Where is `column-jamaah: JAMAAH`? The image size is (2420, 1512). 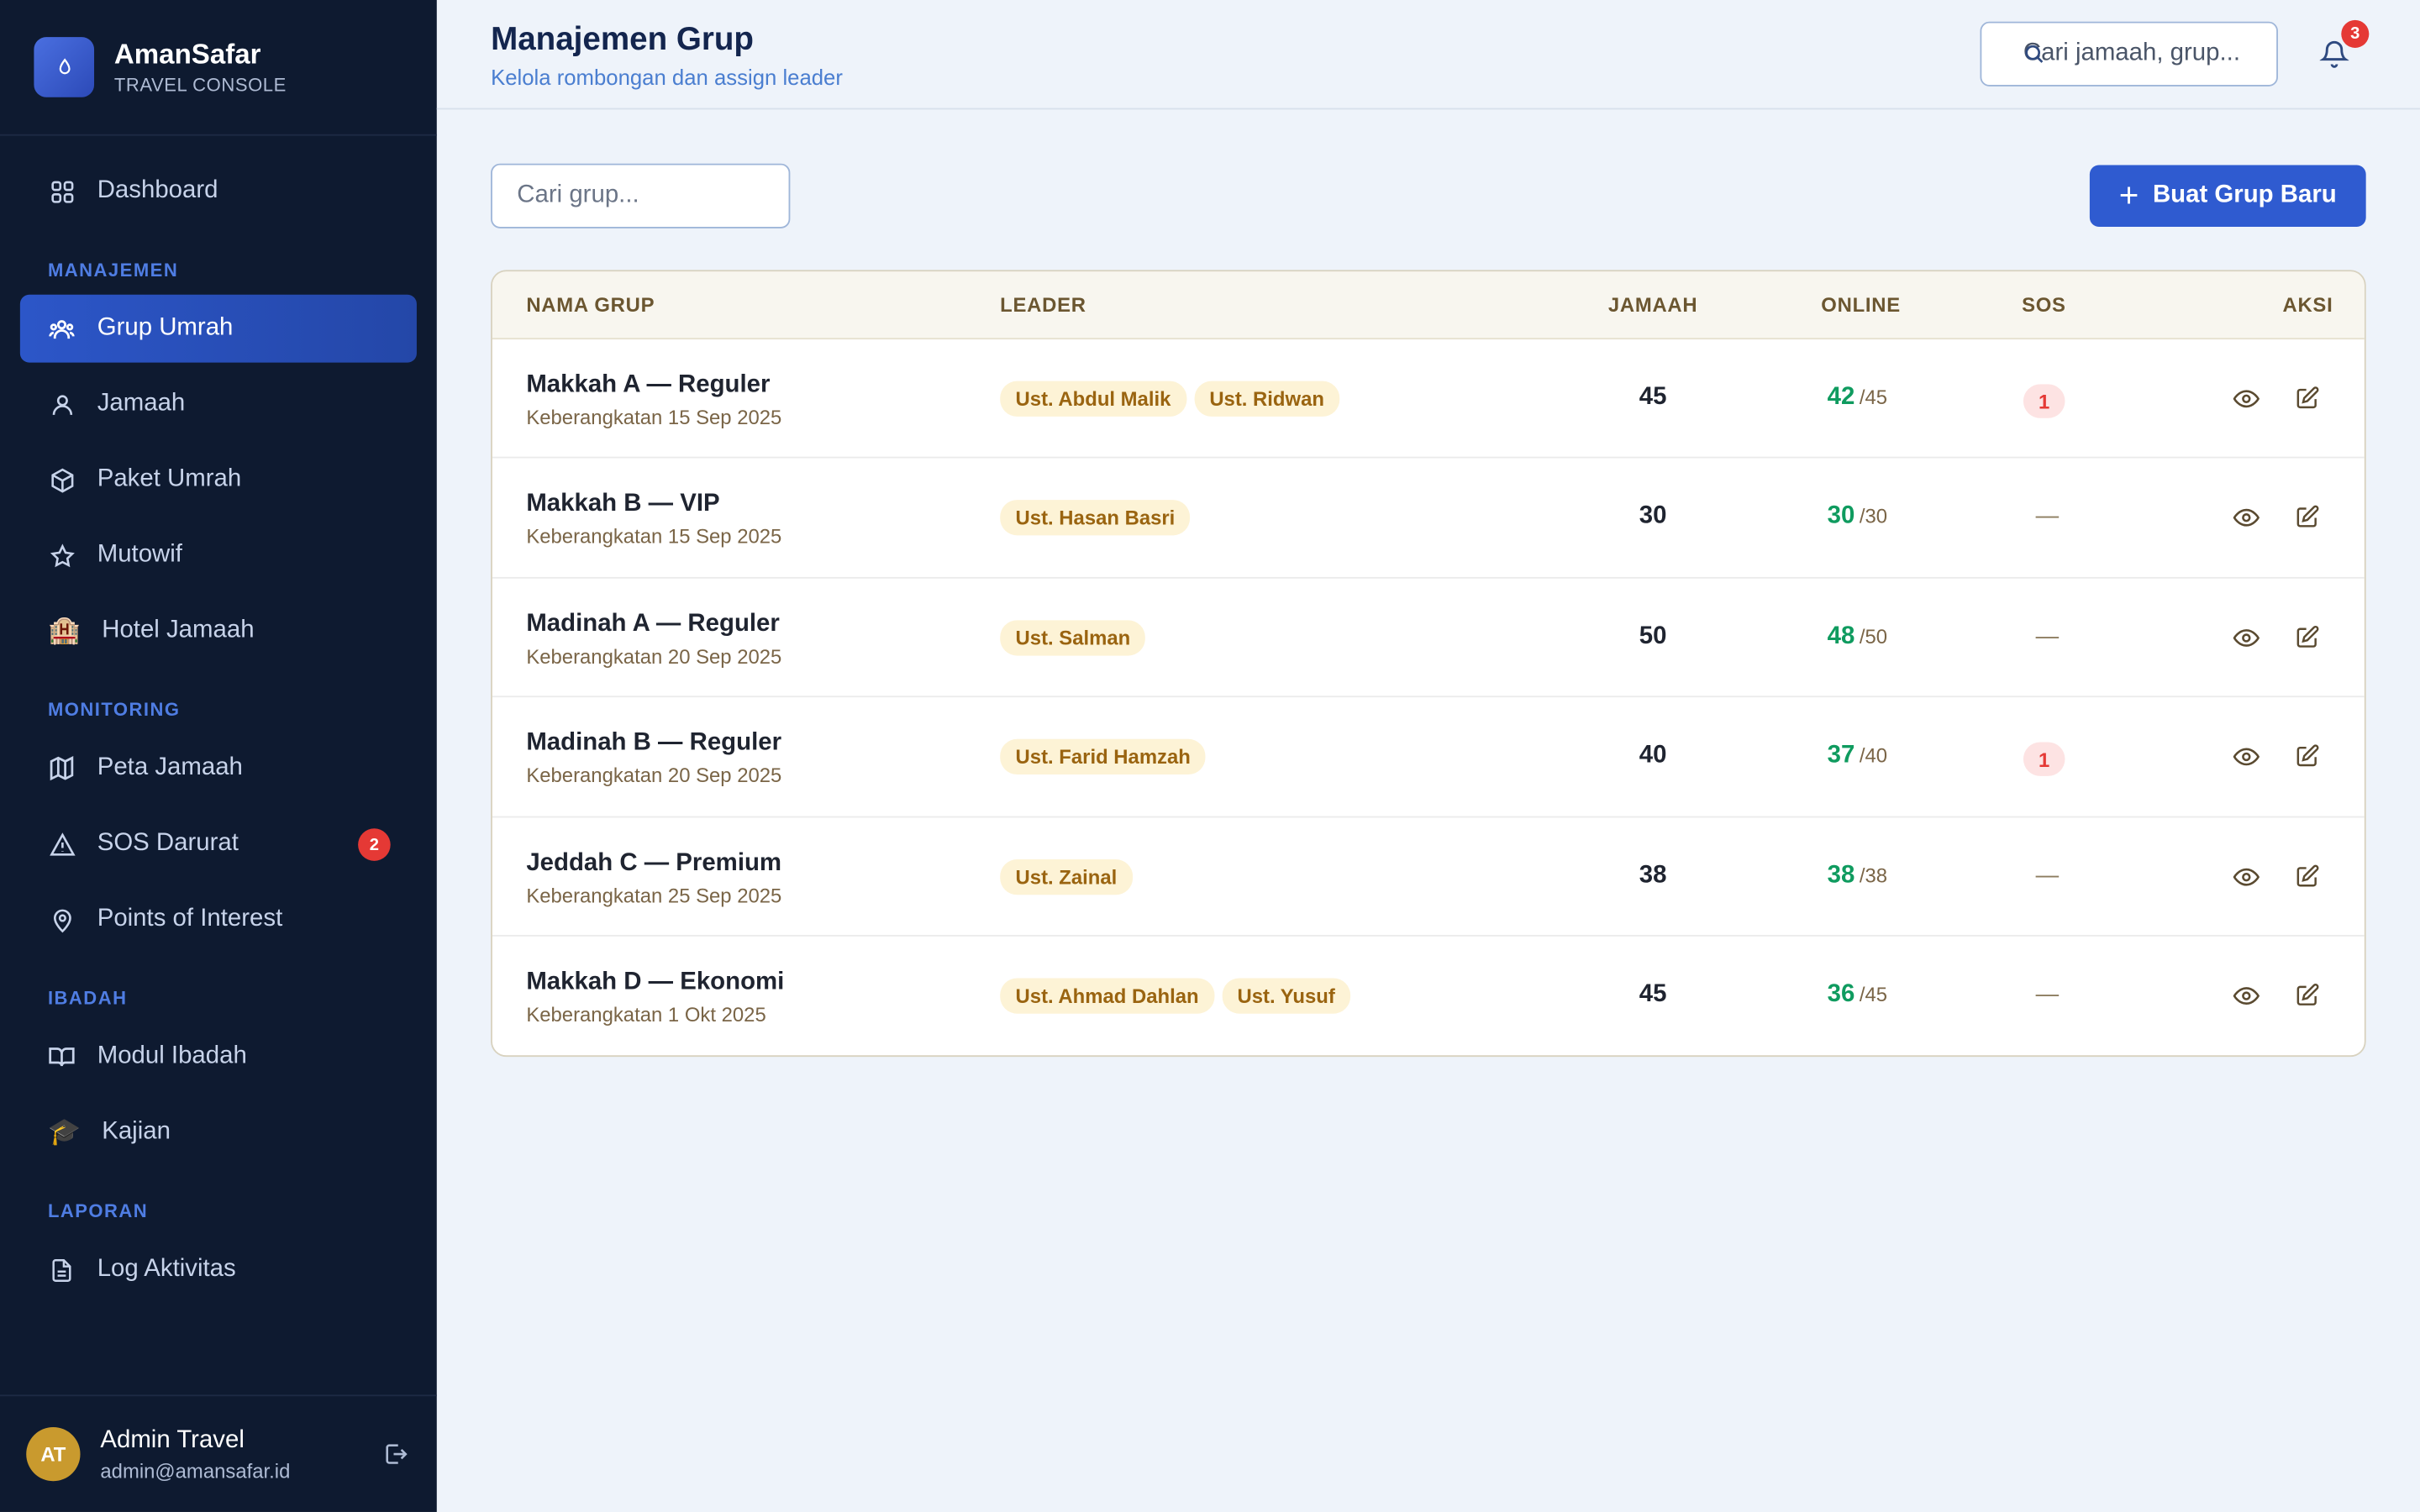 column-jamaah: JAMAAH is located at coordinates (1652, 304).